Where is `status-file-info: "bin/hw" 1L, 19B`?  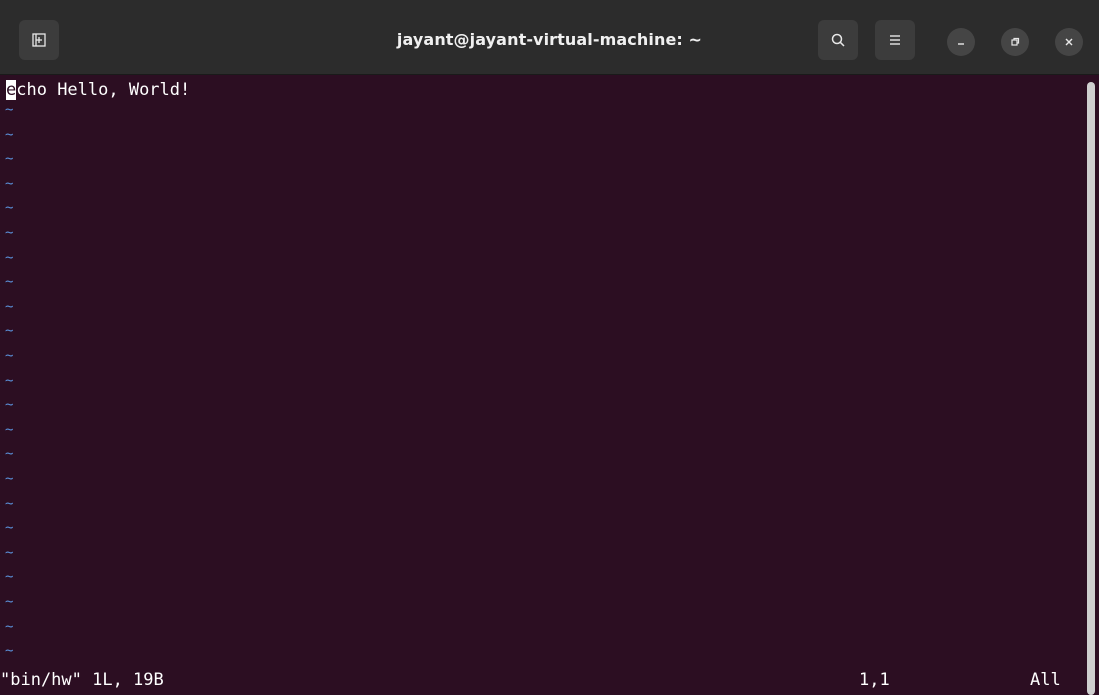 status-file-info: "bin/hw" 1L, 19B is located at coordinates (82, 680).